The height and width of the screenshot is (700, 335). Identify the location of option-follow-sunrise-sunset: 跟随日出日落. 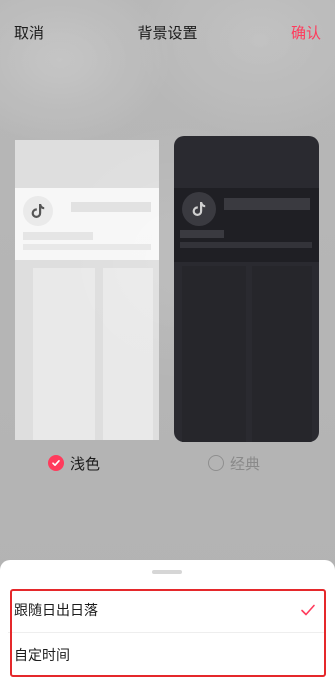
(167, 610).